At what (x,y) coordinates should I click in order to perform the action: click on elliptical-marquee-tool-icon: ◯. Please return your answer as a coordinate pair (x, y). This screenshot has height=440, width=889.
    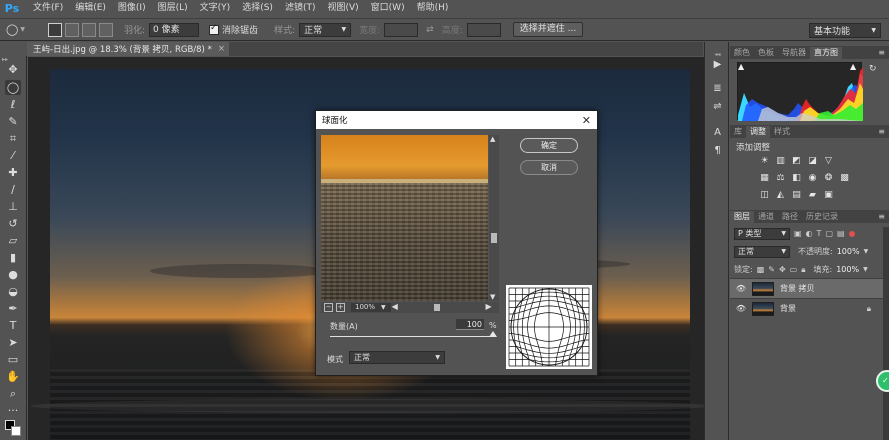
    Looking at the image, I should click on (13, 87).